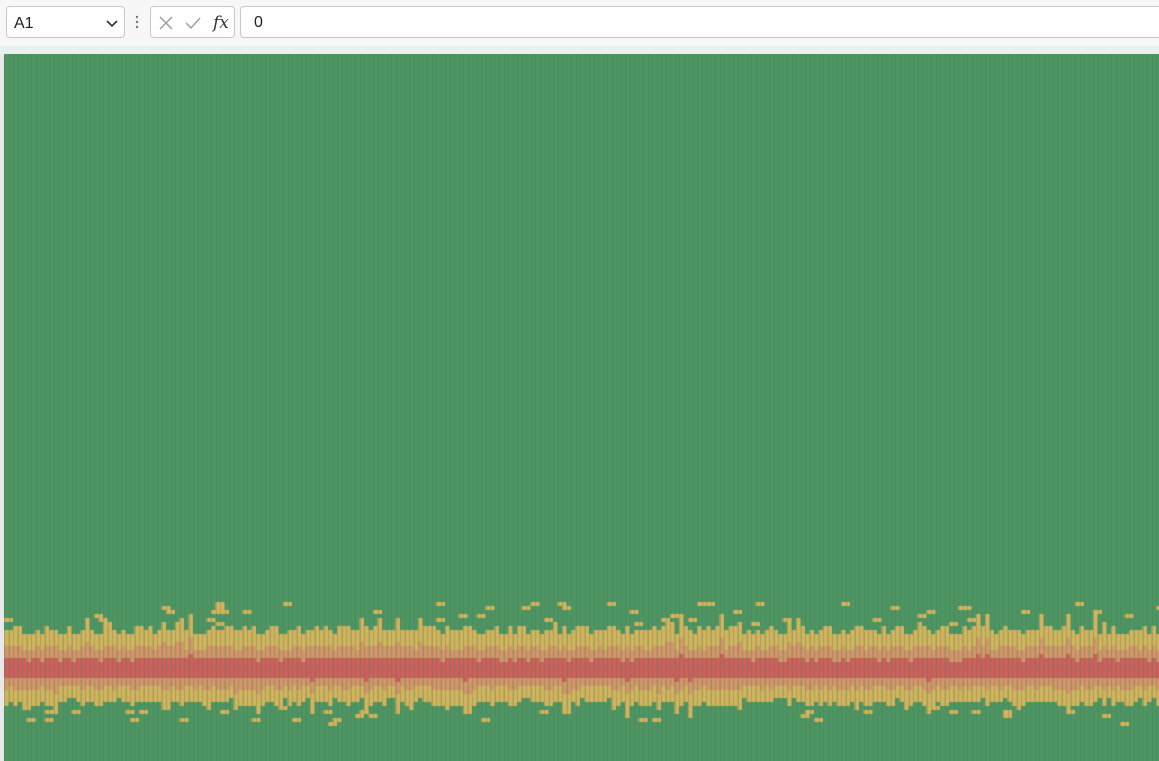 This screenshot has height=761, width=1159. Describe the element at coordinates (166, 23) in the screenshot. I see `x-icon` at that location.